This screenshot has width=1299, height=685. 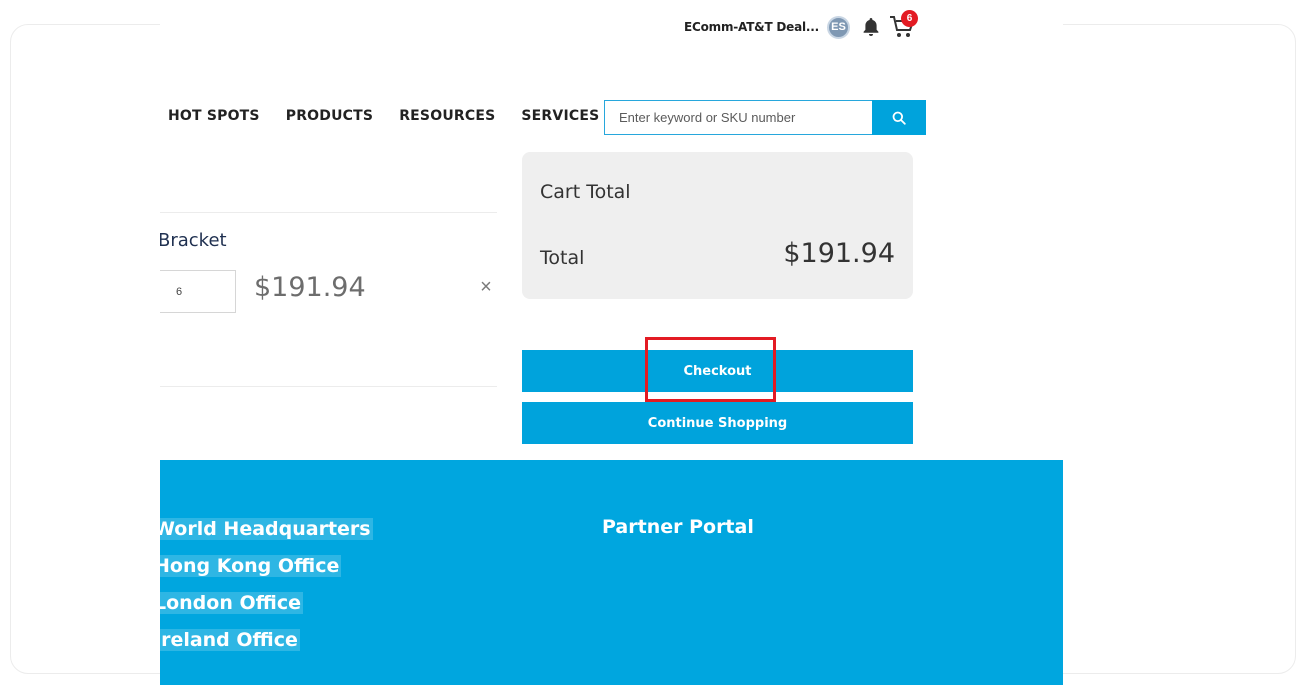 I want to click on quantity-input, so click(x=198, y=291).